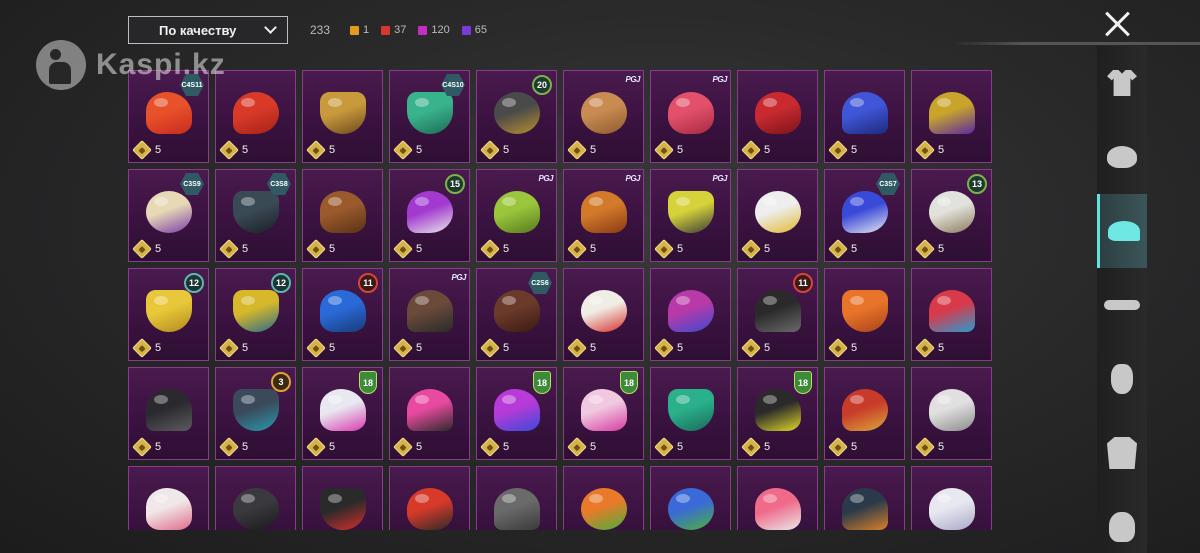 The width and height of the screenshot is (1200, 553). I want to click on yellow-visor-helmet-icon, so click(690, 211).